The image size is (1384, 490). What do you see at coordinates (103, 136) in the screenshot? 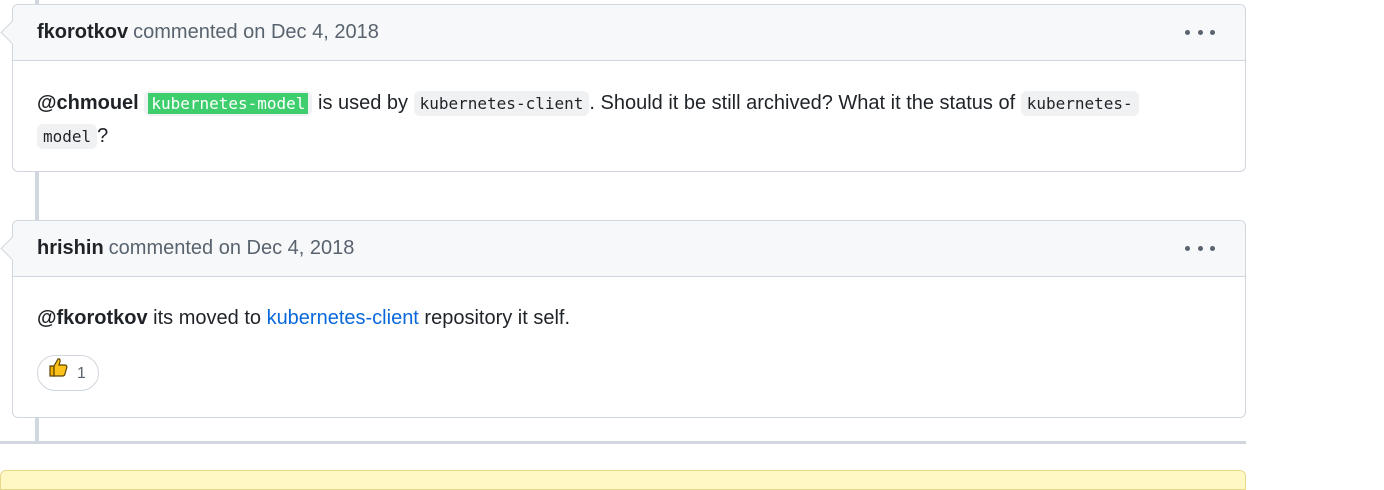
I see `body-text: ?` at bounding box center [103, 136].